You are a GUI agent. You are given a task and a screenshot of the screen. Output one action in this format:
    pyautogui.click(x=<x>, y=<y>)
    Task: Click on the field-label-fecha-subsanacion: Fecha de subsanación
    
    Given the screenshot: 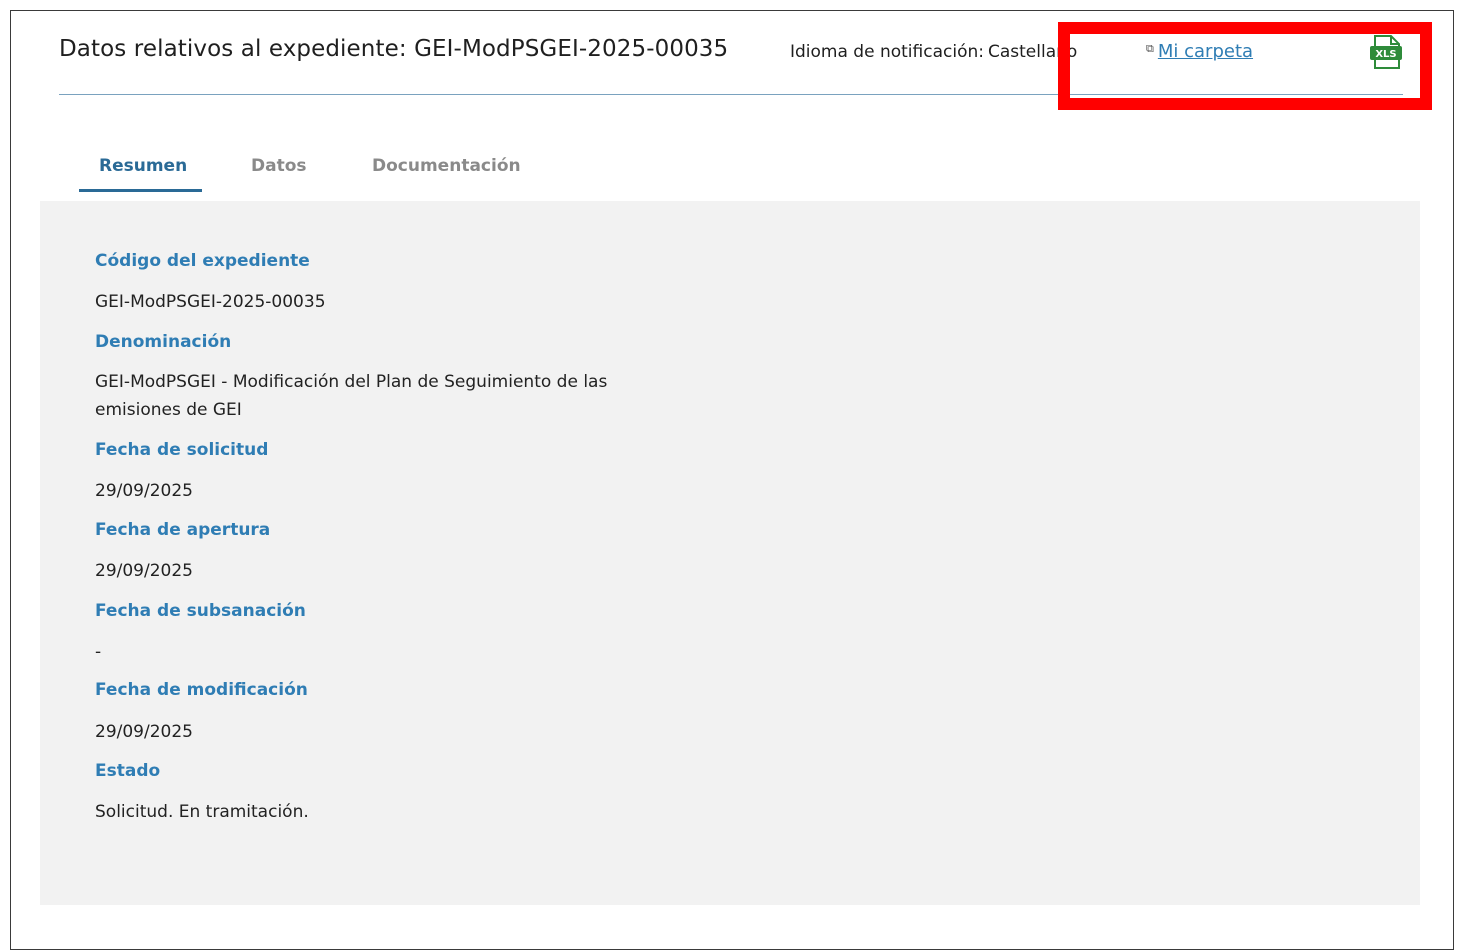 What is the action you would take?
    pyautogui.click(x=200, y=611)
    